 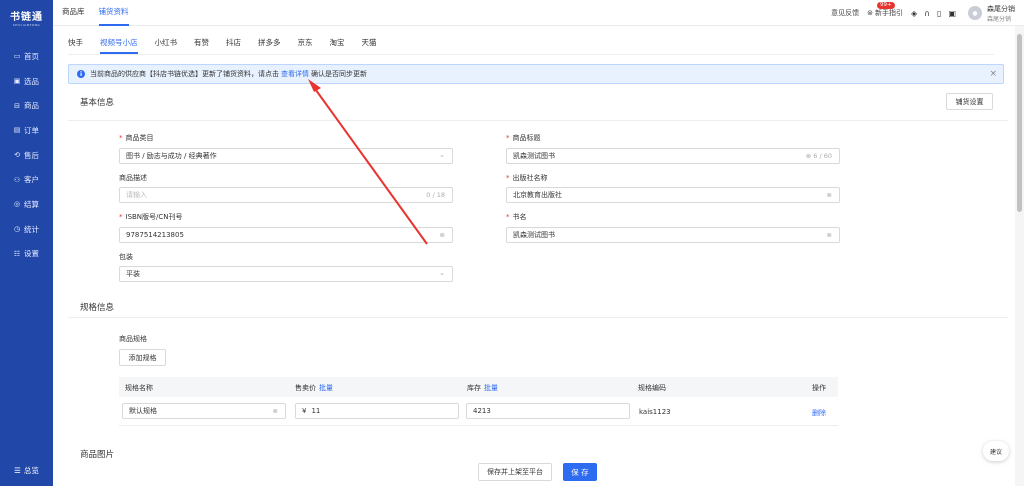 What do you see at coordinates (142, 357) in the screenshot?
I see `add-spec-button: 添加规格` at bounding box center [142, 357].